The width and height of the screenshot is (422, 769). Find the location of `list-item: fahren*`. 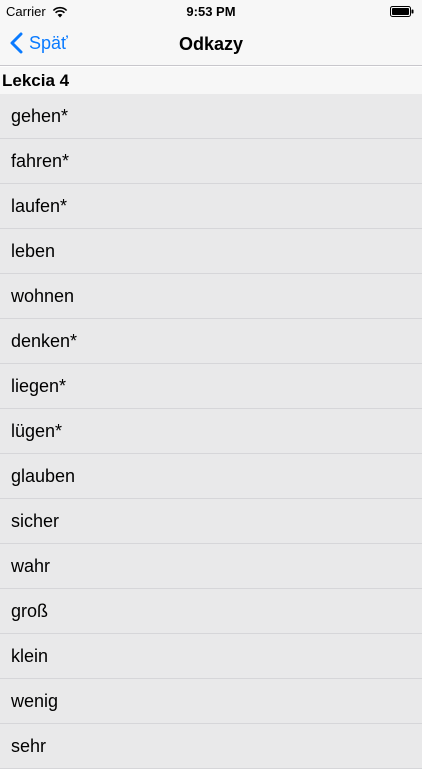

list-item: fahren* is located at coordinates (211, 161).